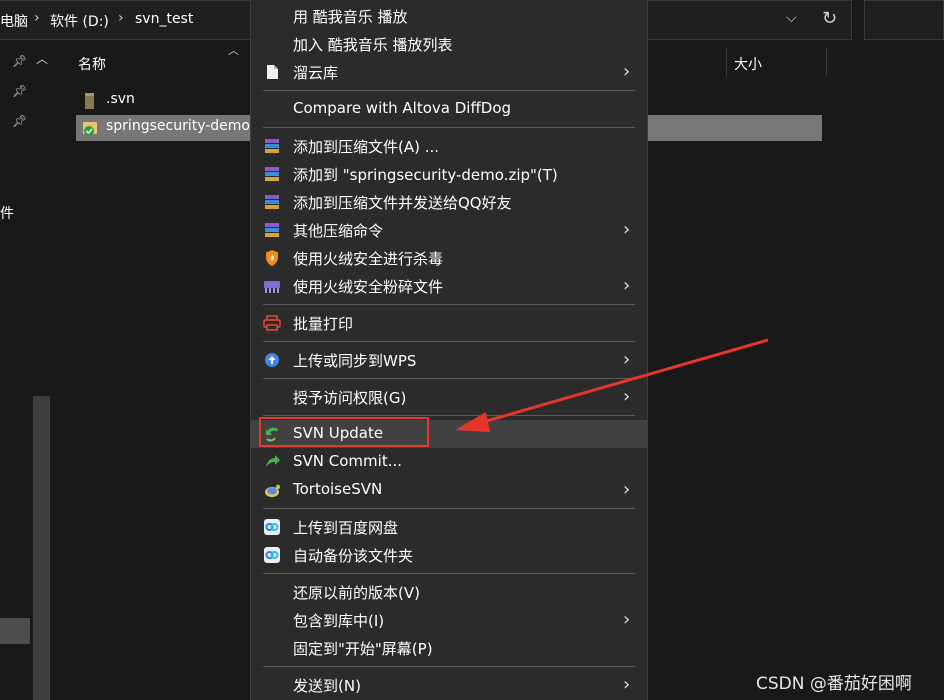  What do you see at coordinates (356, 593) in the screenshot?
I see `menu-item-label: 还原以前的版本(V)` at bounding box center [356, 593].